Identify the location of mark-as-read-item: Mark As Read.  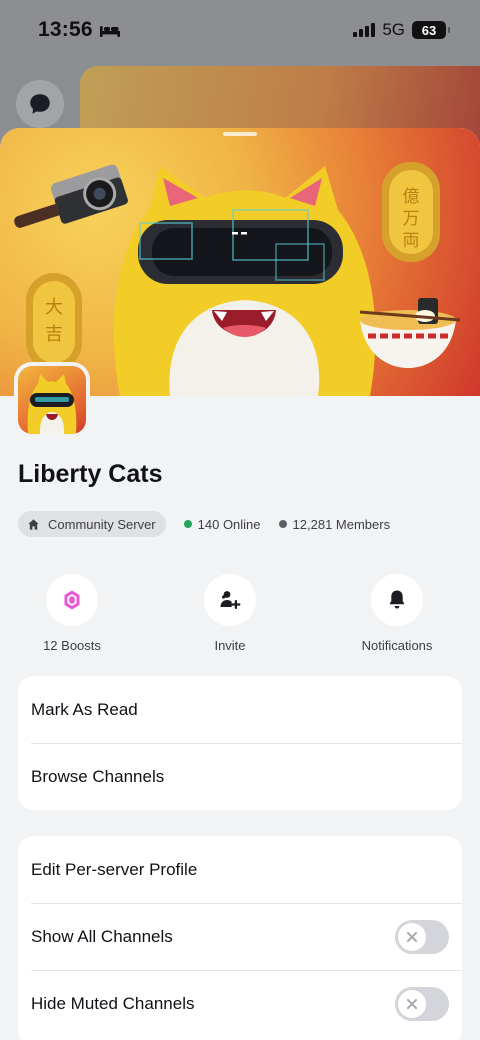
(240, 709).